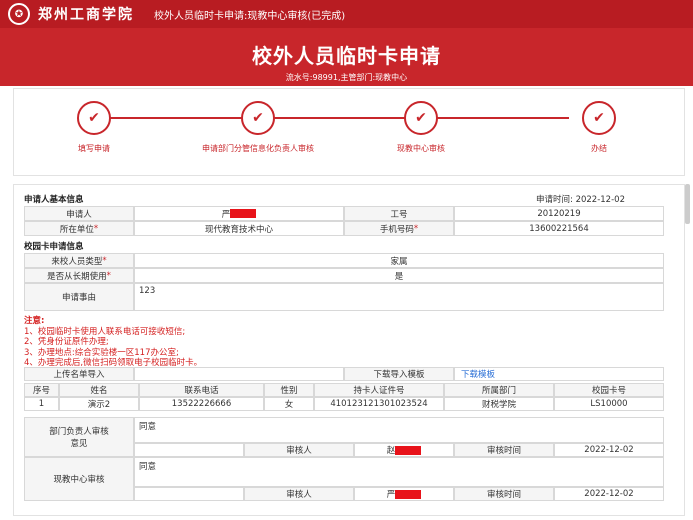 This screenshot has height=520, width=693. Describe the element at coordinates (399, 374) in the screenshot. I see `download-template-label: 下载导入模板` at that location.